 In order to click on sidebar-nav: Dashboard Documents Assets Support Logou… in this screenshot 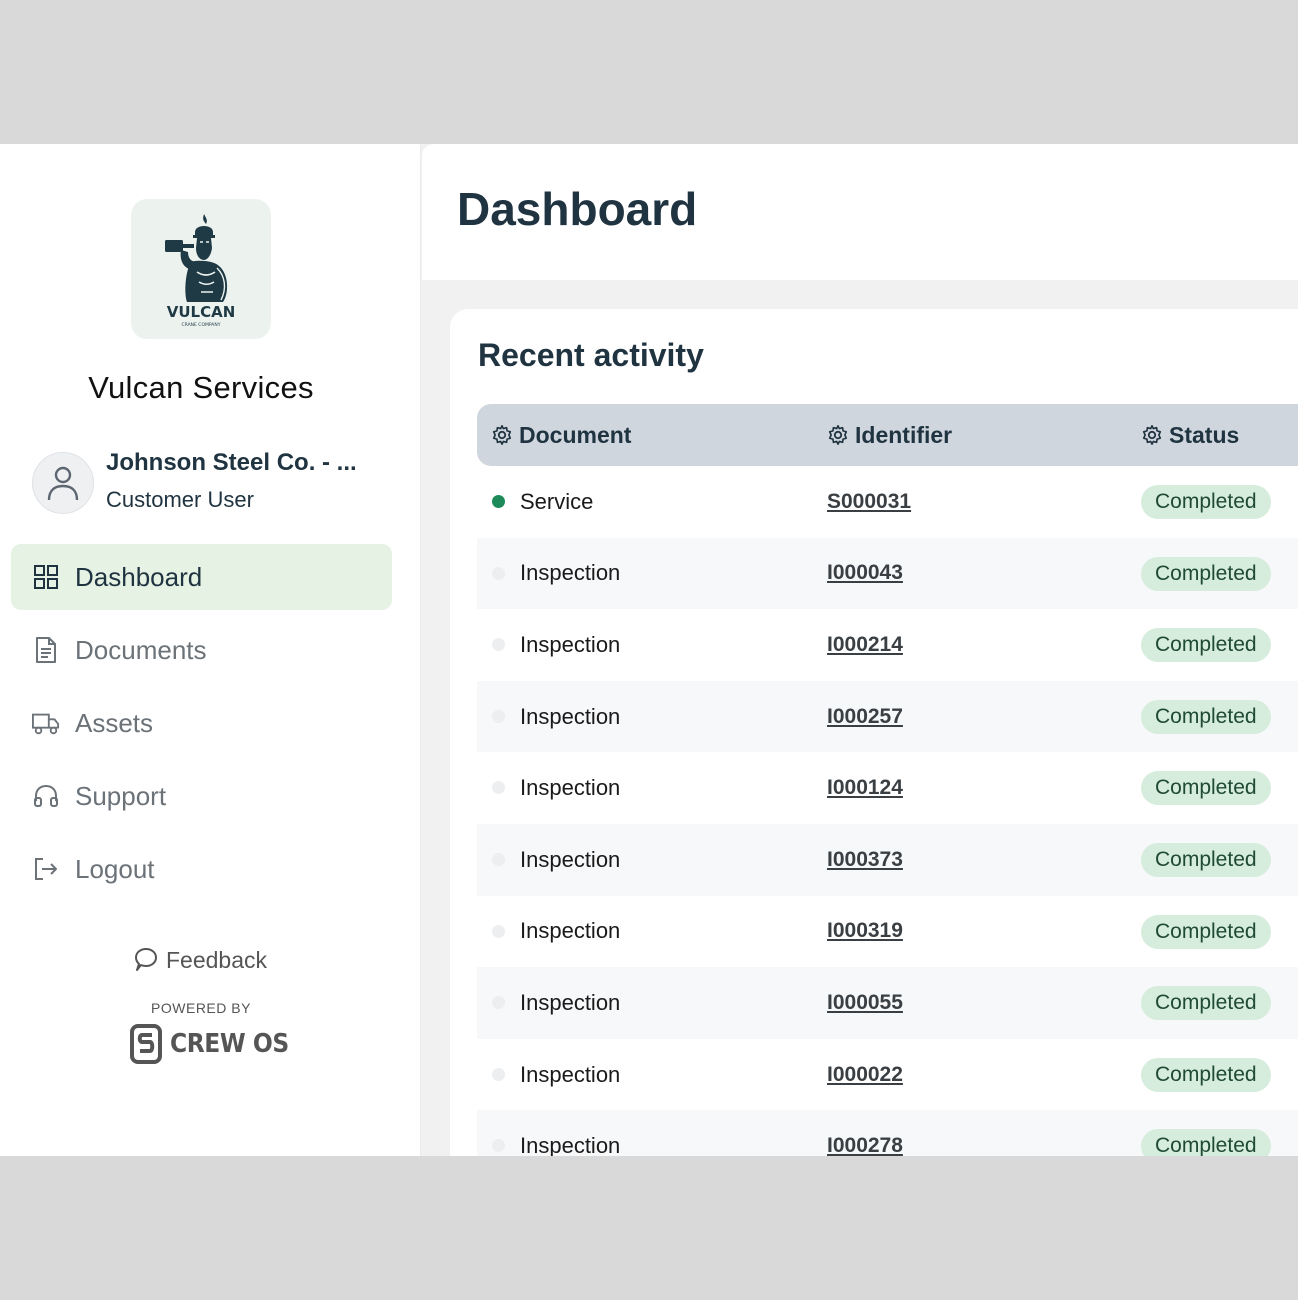, I will do `click(201, 726)`.